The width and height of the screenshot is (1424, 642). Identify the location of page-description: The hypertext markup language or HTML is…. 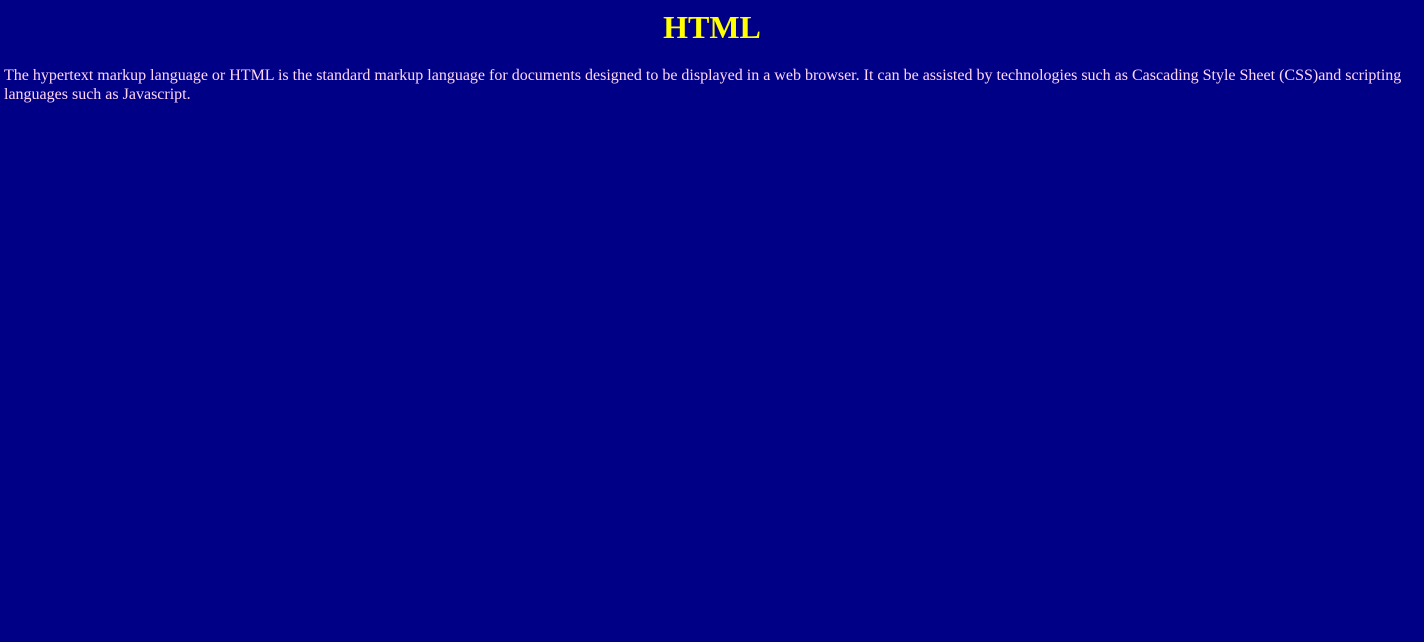
(703, 85).